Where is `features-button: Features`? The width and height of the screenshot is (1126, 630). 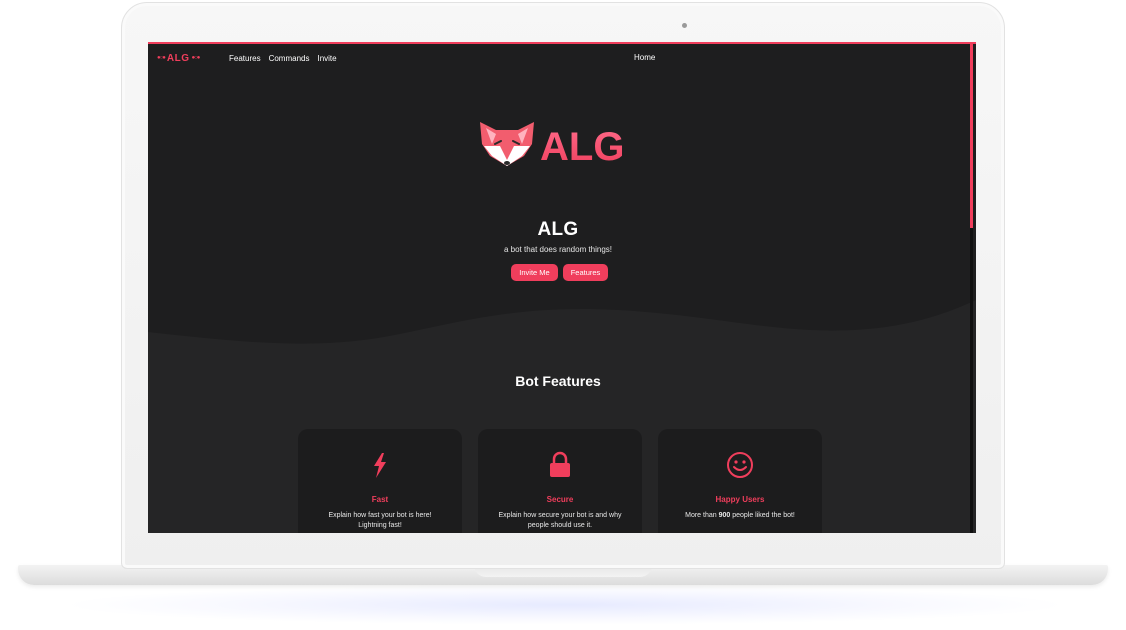
features-button: Features is located at coordinates (585, 272).